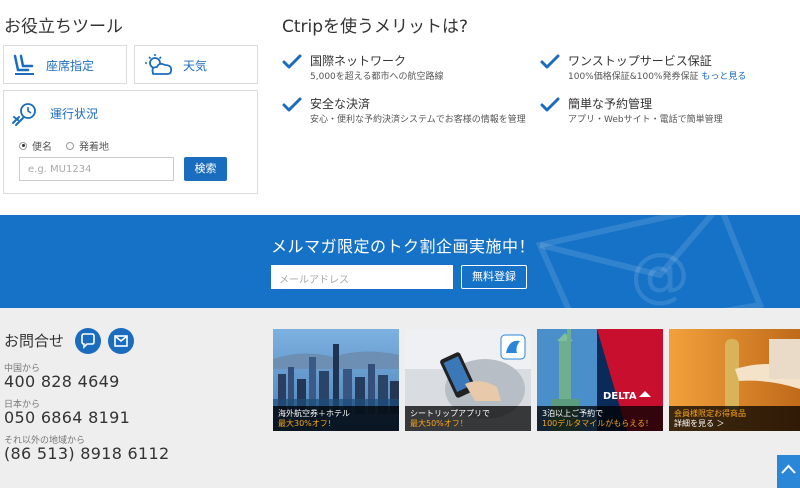 This screenshot has height=488, width=800. What do you see at coordinates (63, 27) in the screenshot?
I see `tools-title: お役立ちツール` at bounding box center [63, 27].